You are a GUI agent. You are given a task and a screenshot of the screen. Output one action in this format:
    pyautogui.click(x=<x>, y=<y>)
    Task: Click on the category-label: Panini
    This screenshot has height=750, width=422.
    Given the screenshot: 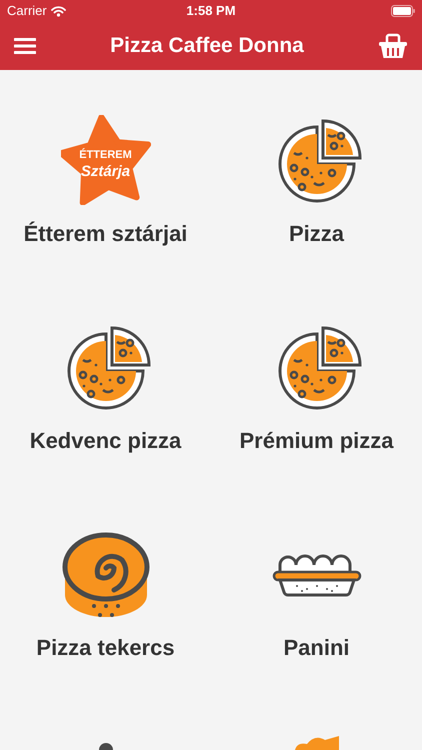 What is the action you would take?
    pyautogui.click(x=316, y=647)
    